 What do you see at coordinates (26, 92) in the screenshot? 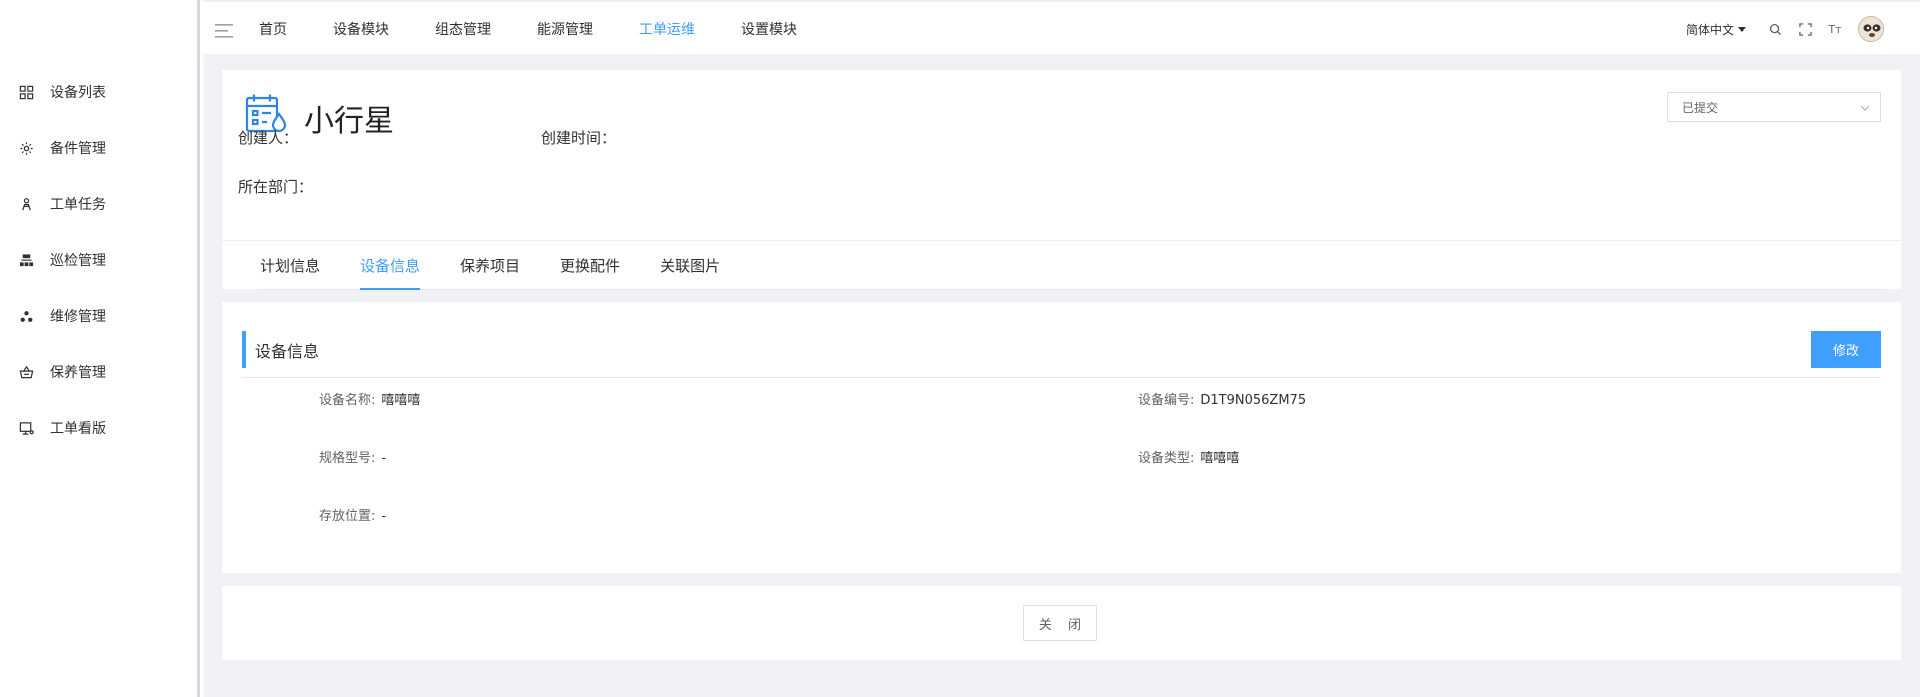
I see `grid-icon` at bounding box center [26, 92].